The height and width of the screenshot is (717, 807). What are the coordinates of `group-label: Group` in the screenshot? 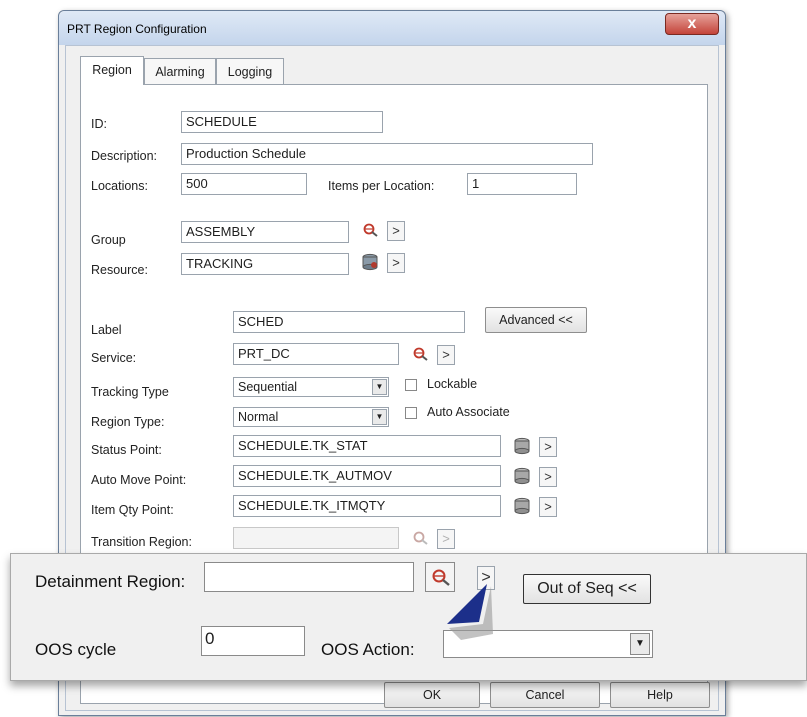 It's located at (108, 240).